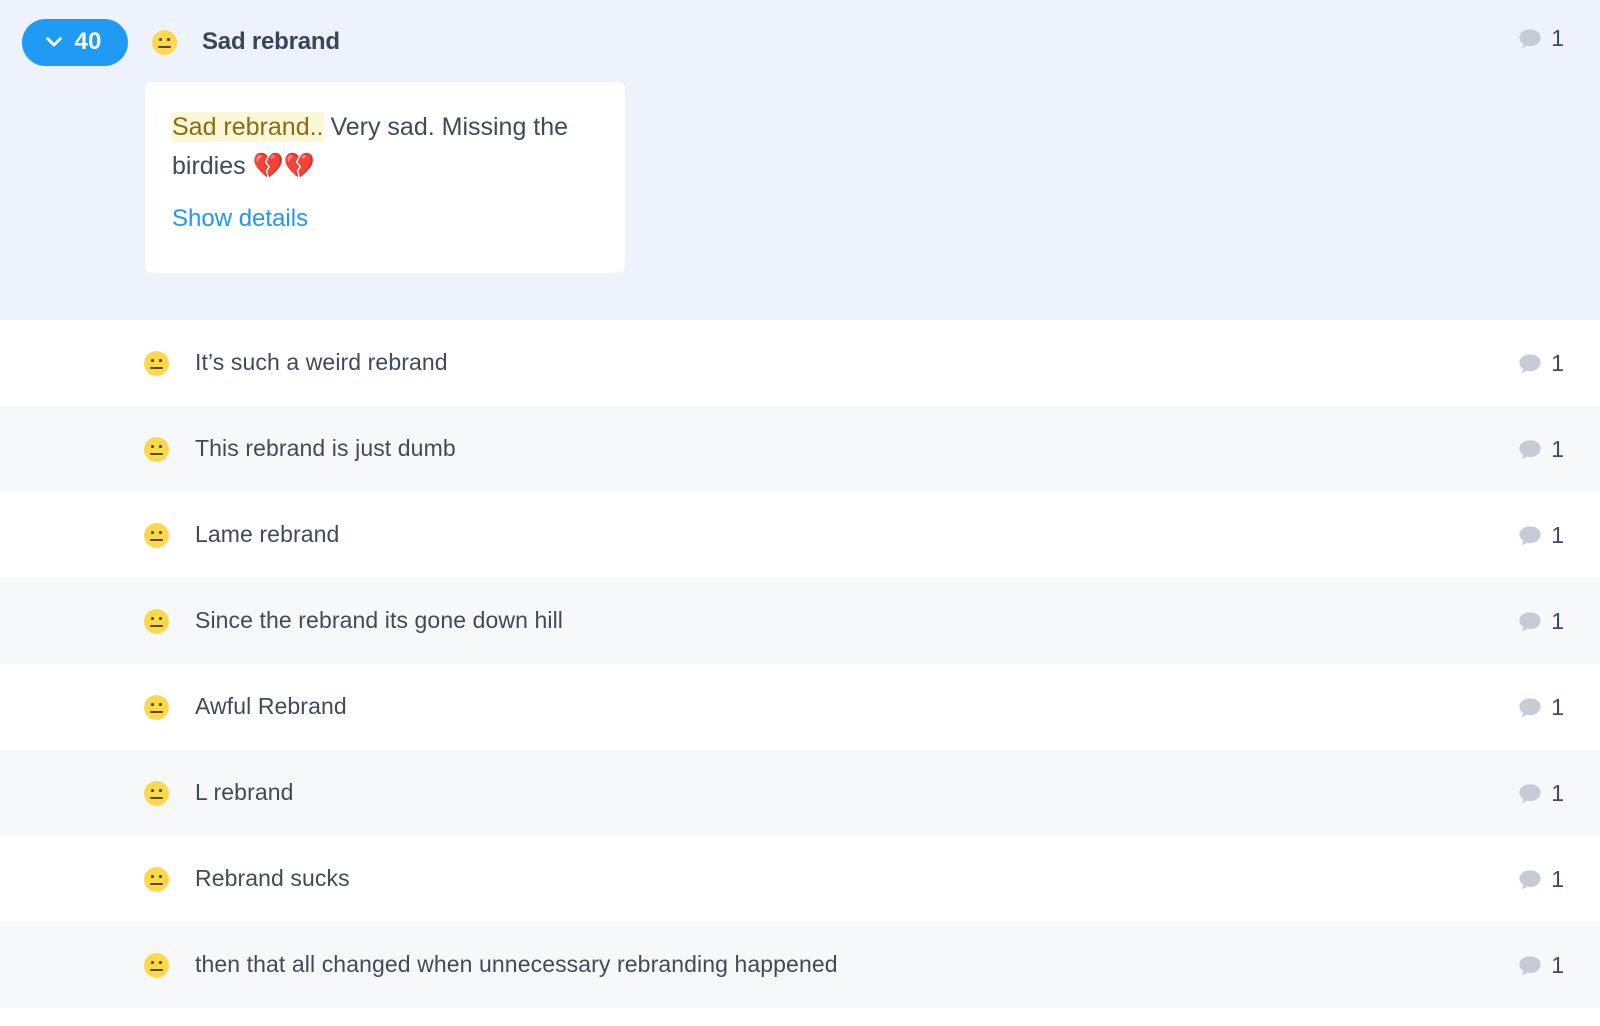 The height and width of the screenshot is (1026, 1600). I want to click on mention-text: Lame rebrand, so click(267, 534).